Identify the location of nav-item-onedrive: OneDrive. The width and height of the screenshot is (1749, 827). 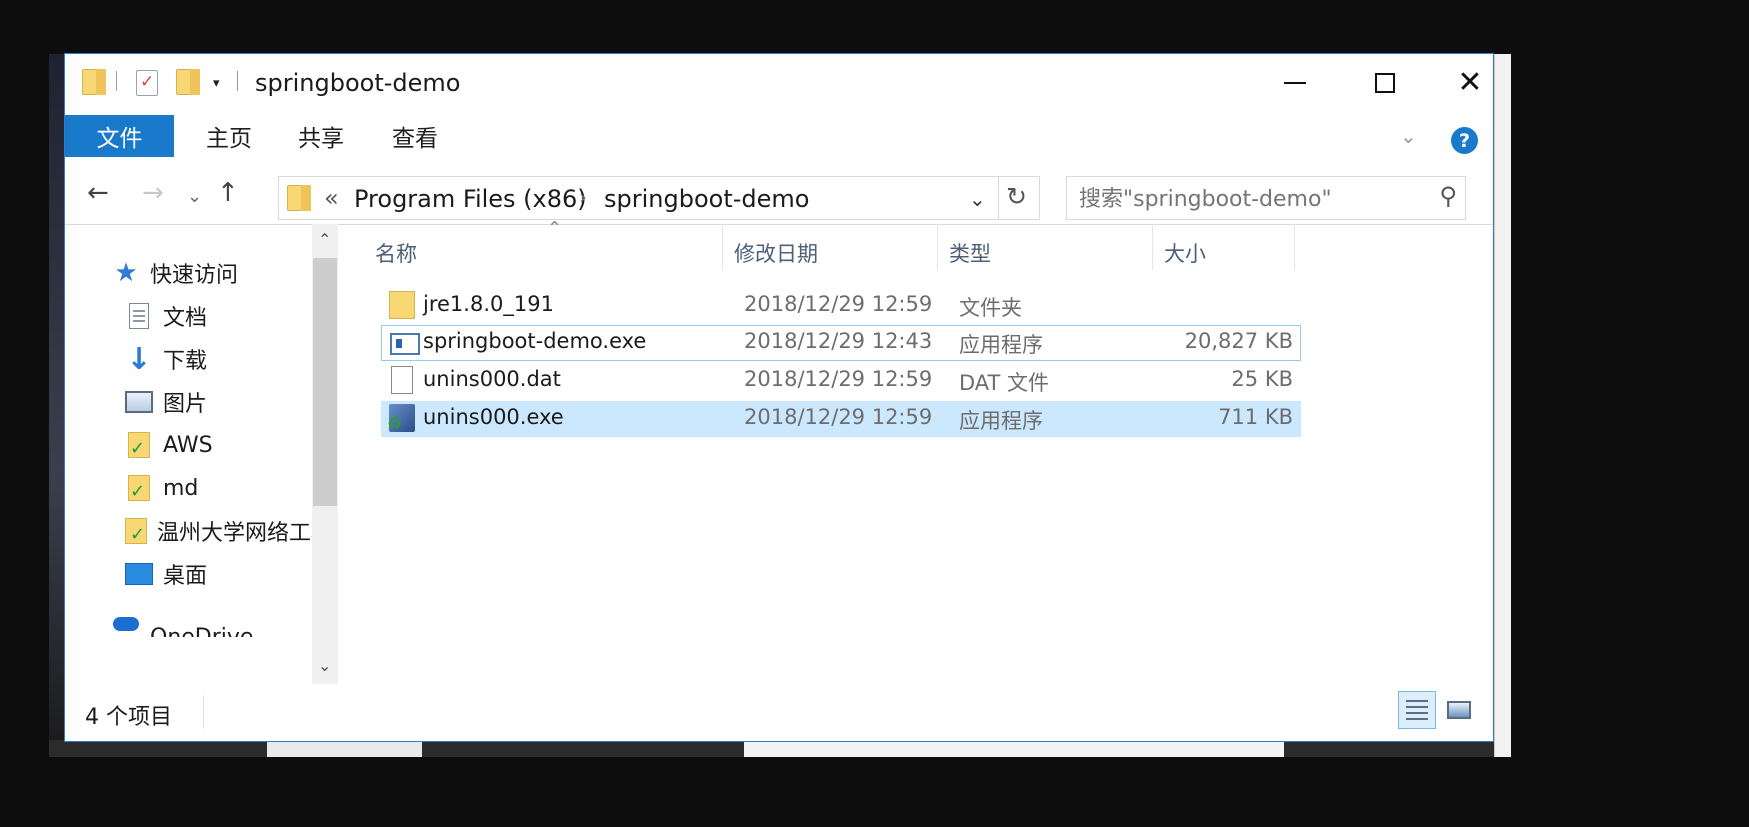
(182, 617).